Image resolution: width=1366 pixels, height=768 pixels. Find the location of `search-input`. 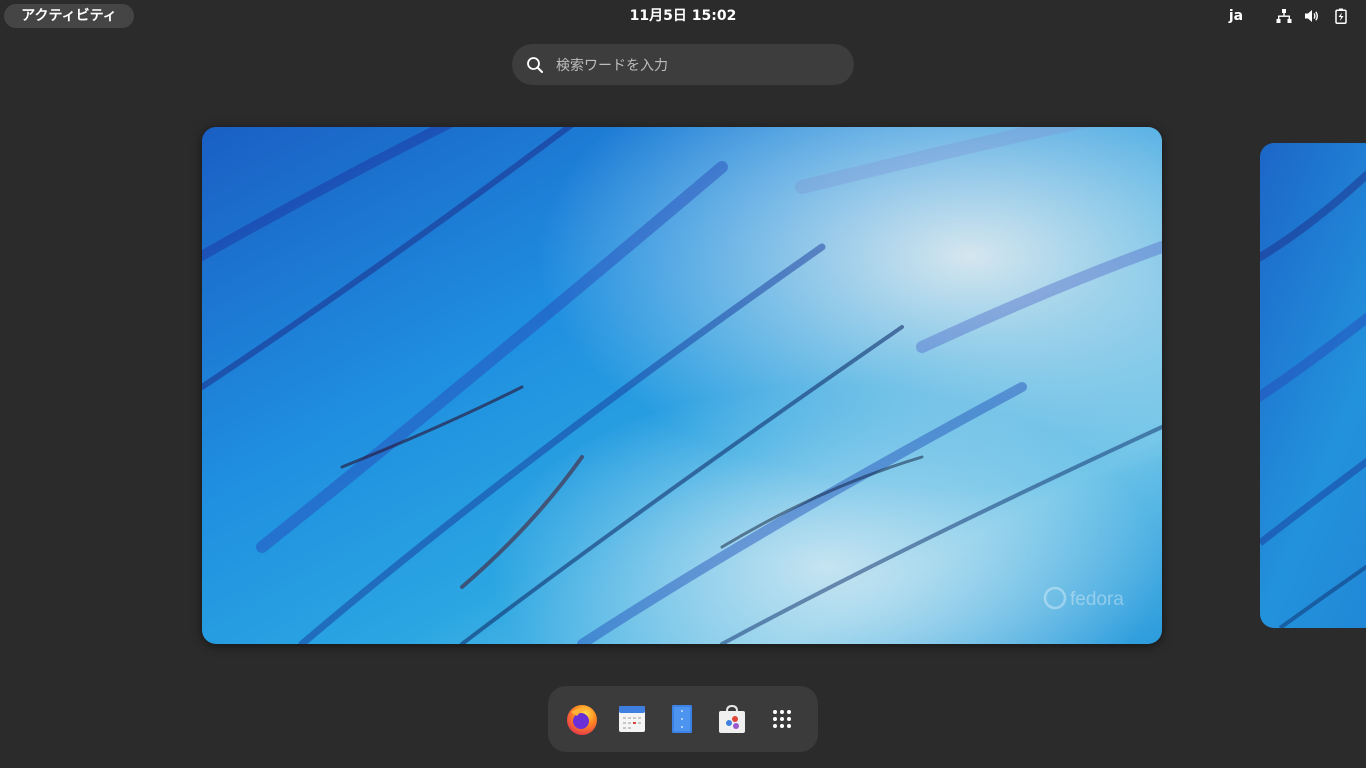

search-input is located at coordinates (696, 66).